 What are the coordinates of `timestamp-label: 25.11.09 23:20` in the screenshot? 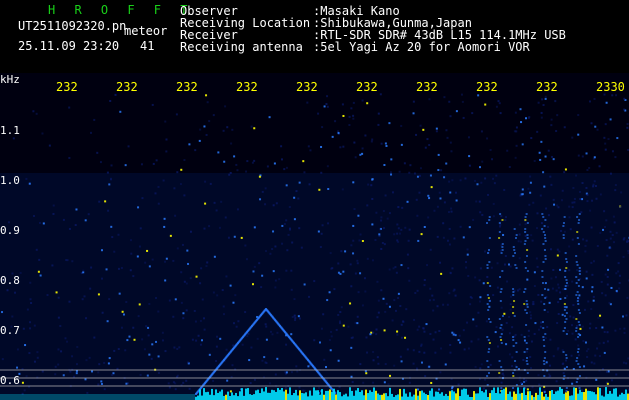 It's located at (69, 46).